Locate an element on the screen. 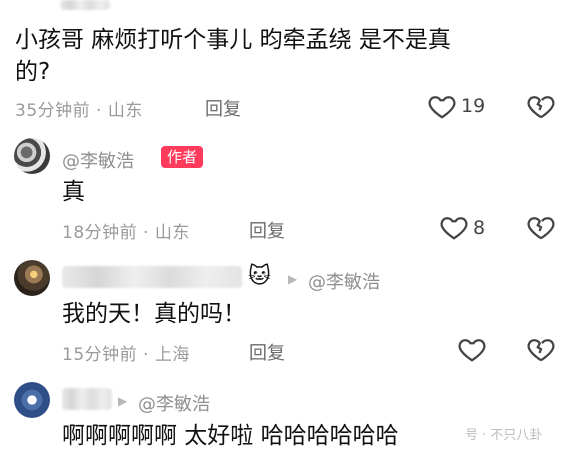 The height and width of the screenshot is (452, 570). comment-1-text-line1: 小孩哥 麻烦打听个事儿 昀牵孟绕 是不是真 is located at coordinates (233, 40).